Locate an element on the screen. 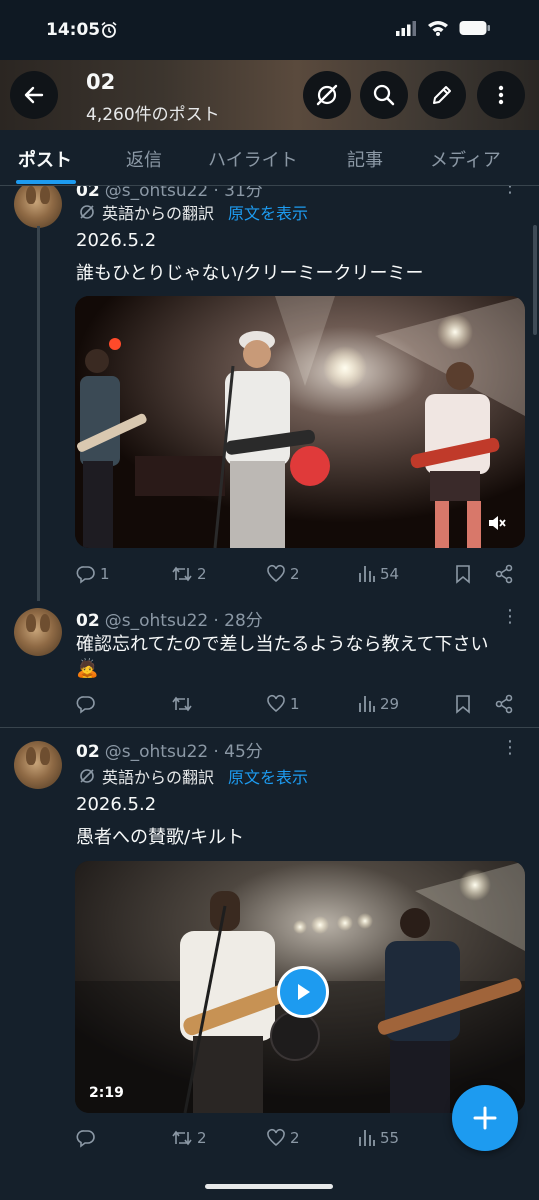 This screenshot has height=1200, width=539. plus-icon is located at coordinates (485, 1118).